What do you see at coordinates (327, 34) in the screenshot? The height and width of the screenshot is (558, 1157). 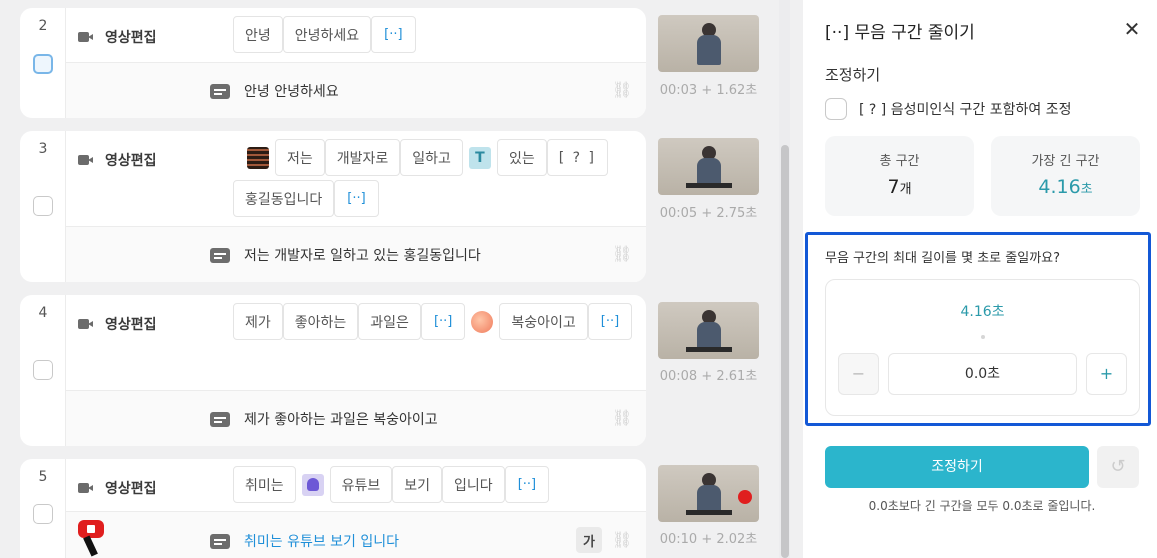 I see `word-token: 안녕하세요` at bounding box center [327, 34].